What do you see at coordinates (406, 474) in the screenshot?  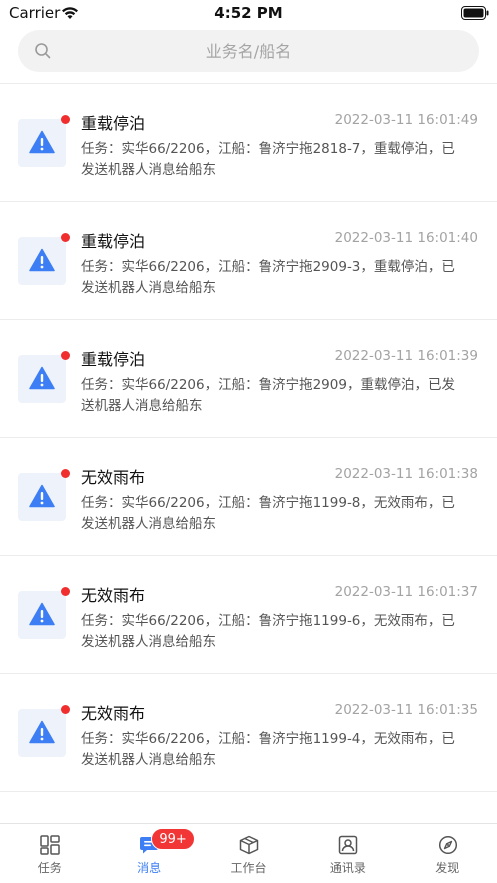 I see `message-time: 2022-03-11 16:01:38` at bounding box center [406, 474].